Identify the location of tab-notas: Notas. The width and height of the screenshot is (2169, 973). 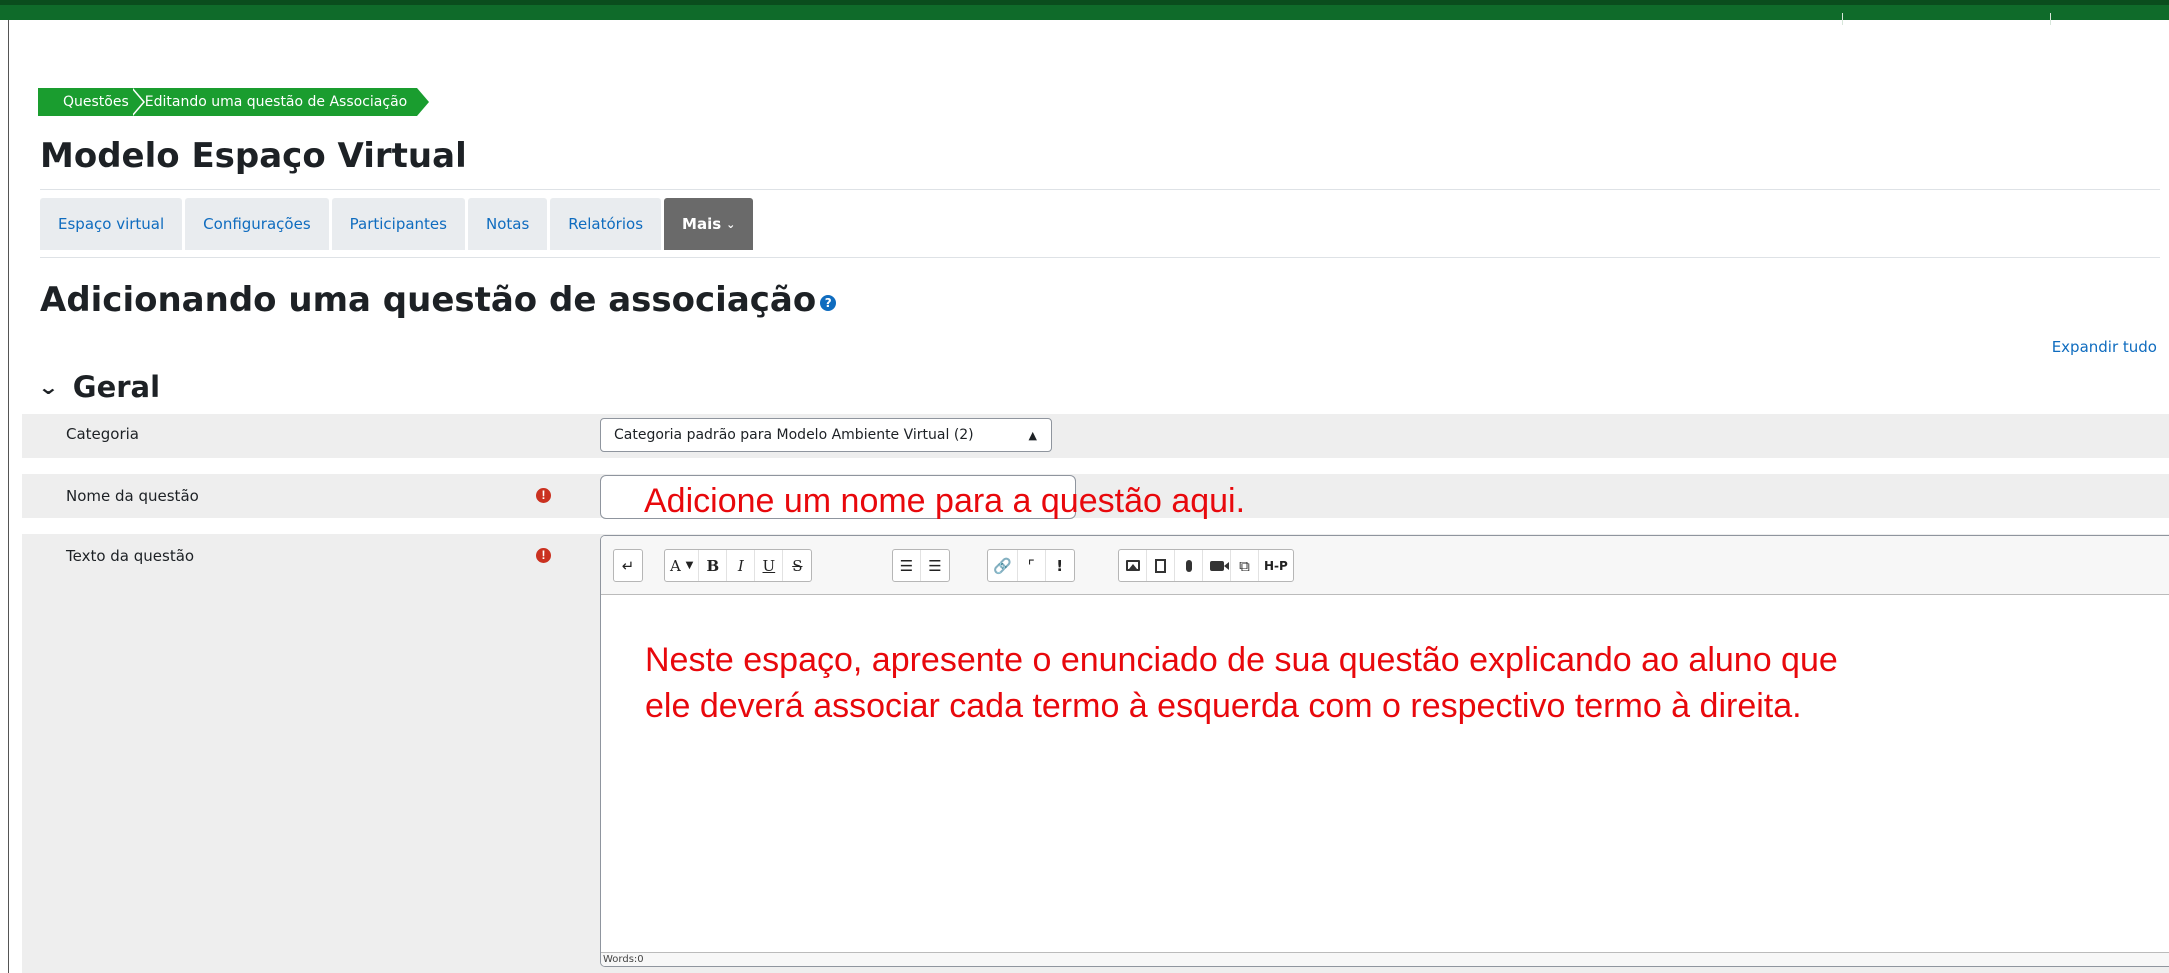
(507, 224).